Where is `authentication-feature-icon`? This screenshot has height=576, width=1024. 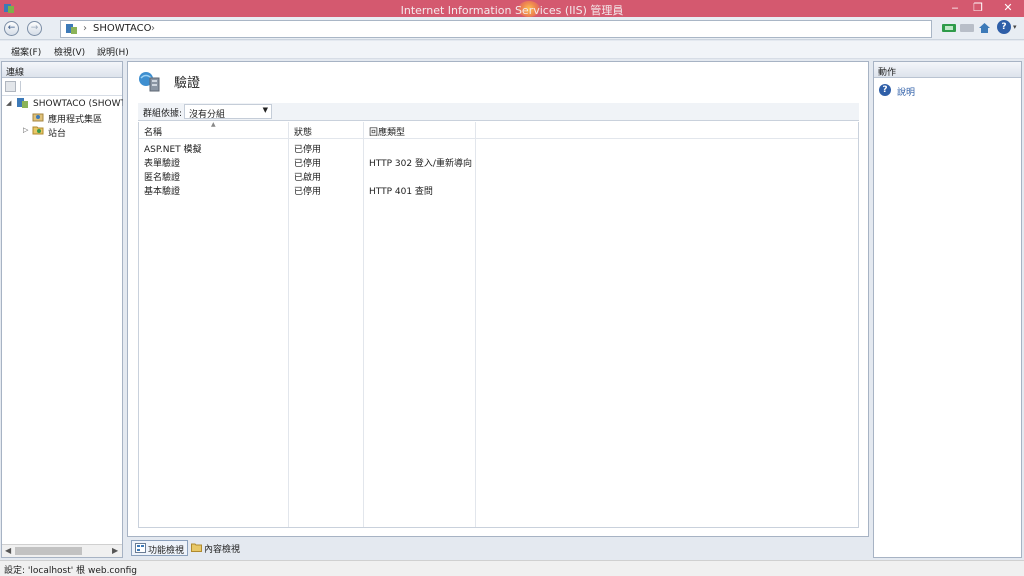 authentication-feature-icon is located at coordinates (149, 82).